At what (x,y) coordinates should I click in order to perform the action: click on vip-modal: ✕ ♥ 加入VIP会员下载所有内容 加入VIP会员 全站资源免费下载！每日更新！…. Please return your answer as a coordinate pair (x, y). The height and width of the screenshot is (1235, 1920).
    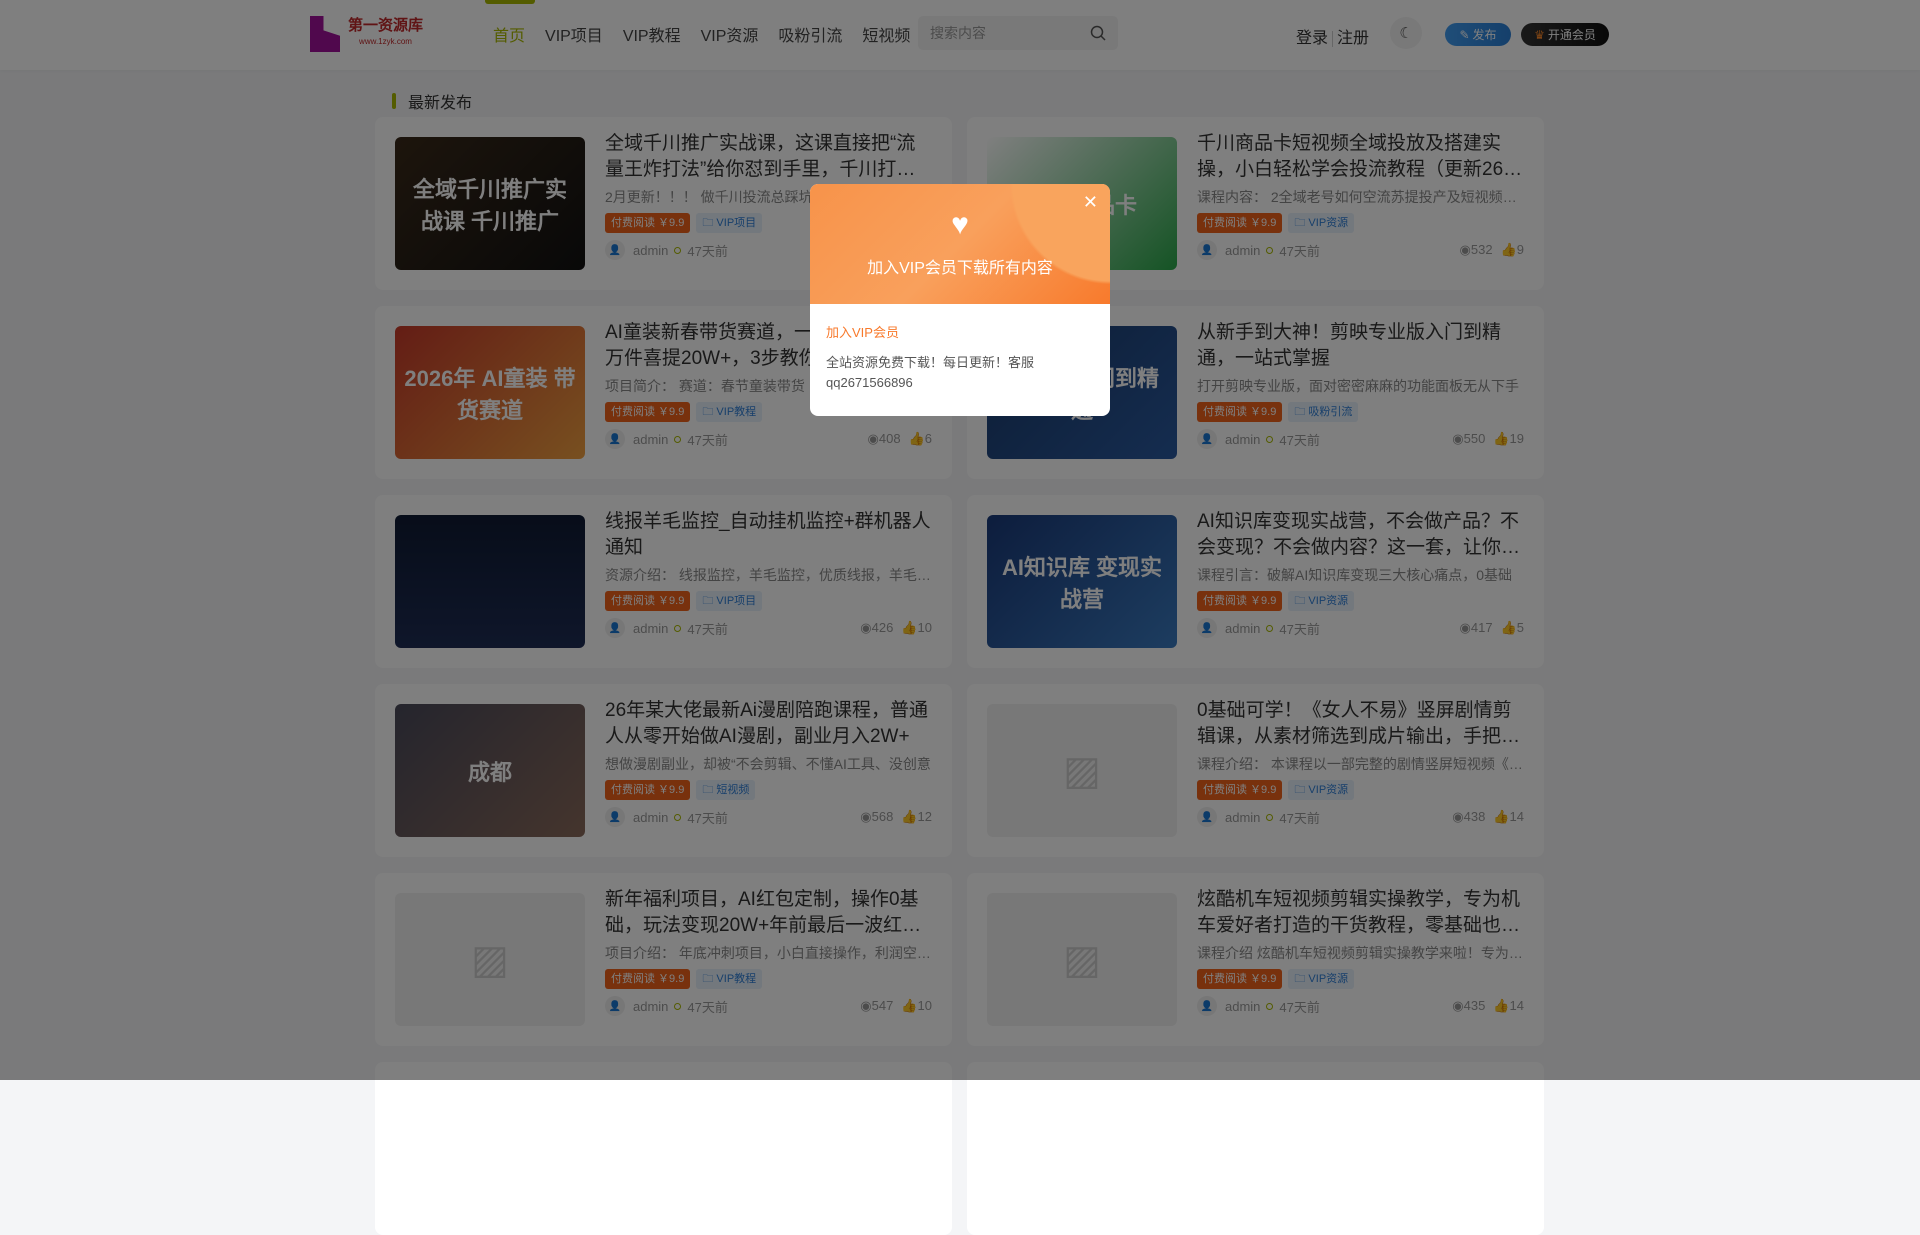
    Looking at the image, I should click on (960, 300).